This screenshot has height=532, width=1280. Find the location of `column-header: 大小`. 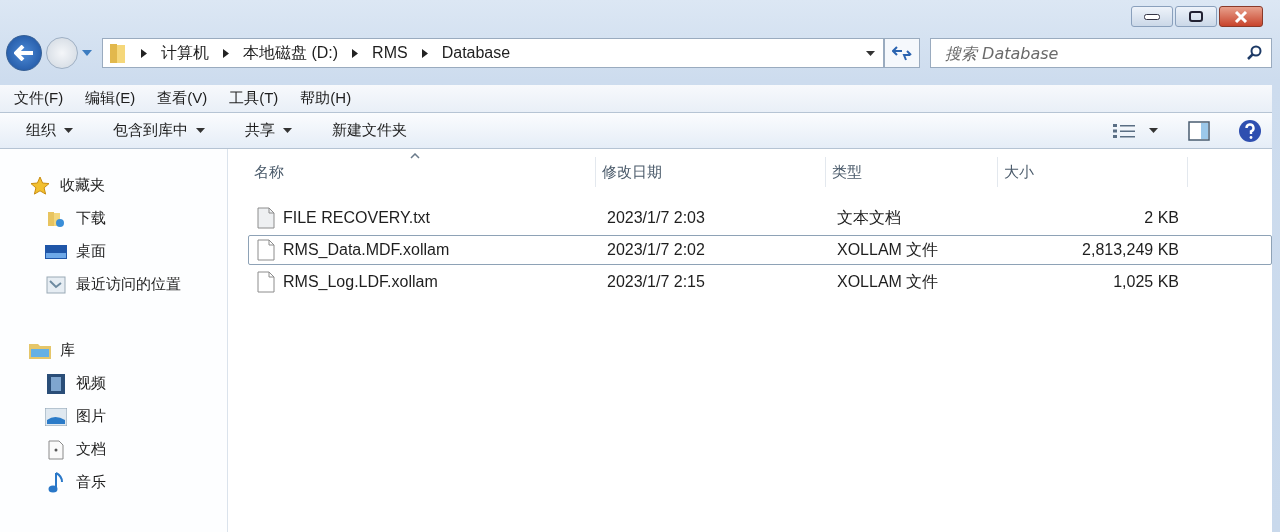

column-header: 大小 is located at coordinates (1093, 172).